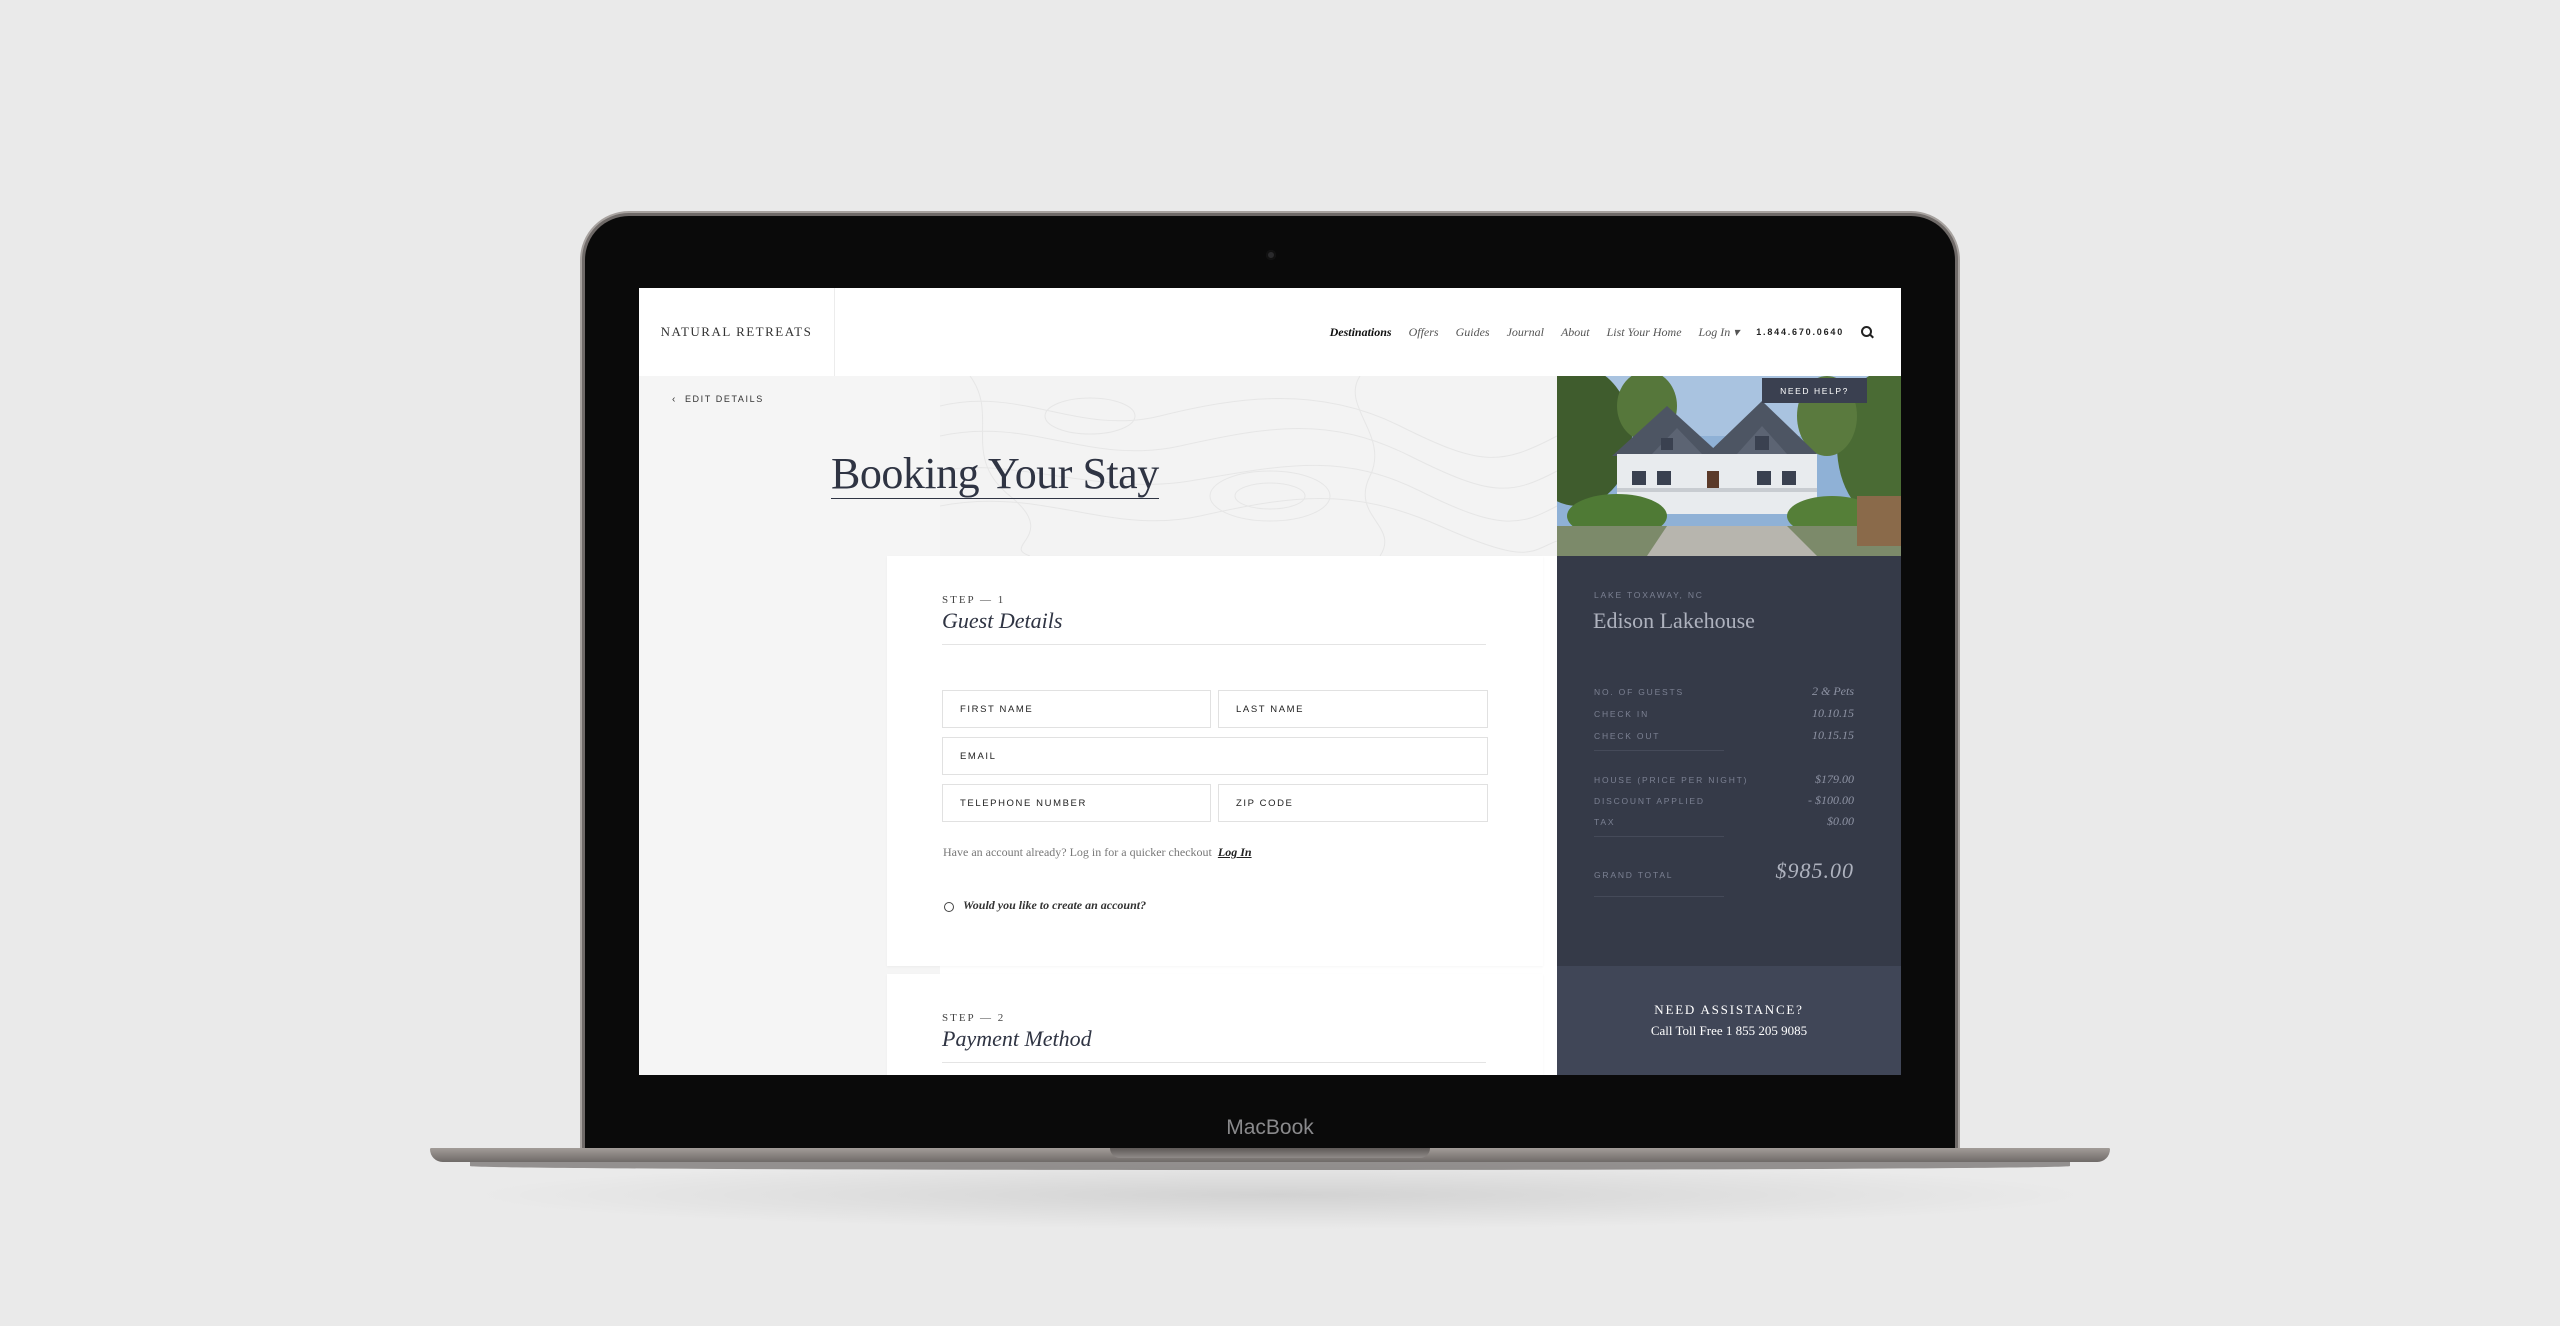 This screenshot has width=2560, height=1326. What do you see at coordinates (978, 756) in the screenshot?
I see `email-placeholder: EMAIL` at bounding box center [978, 756].